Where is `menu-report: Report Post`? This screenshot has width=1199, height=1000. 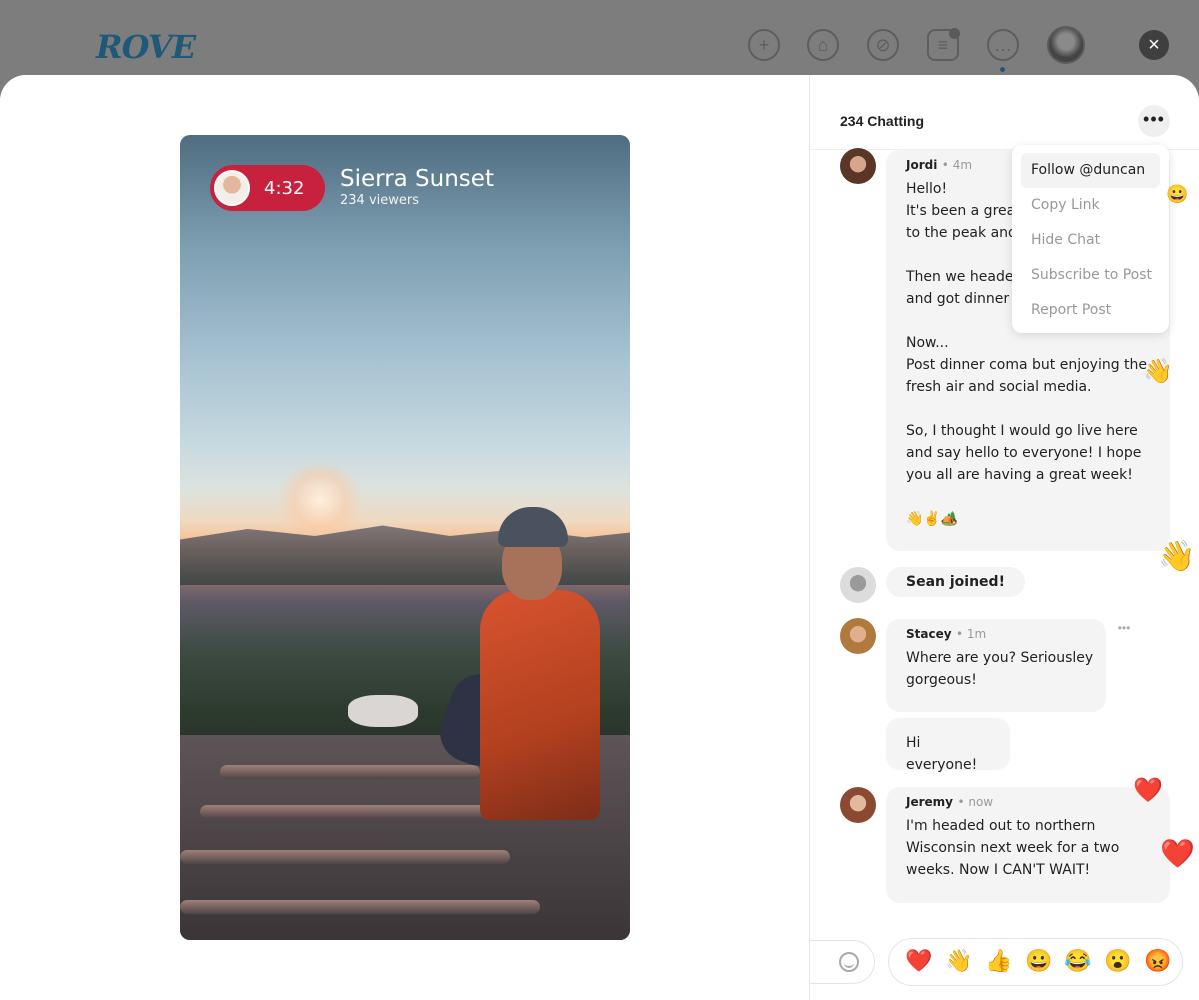 menu-report: Report Post is located at coordinates (1090, 310).